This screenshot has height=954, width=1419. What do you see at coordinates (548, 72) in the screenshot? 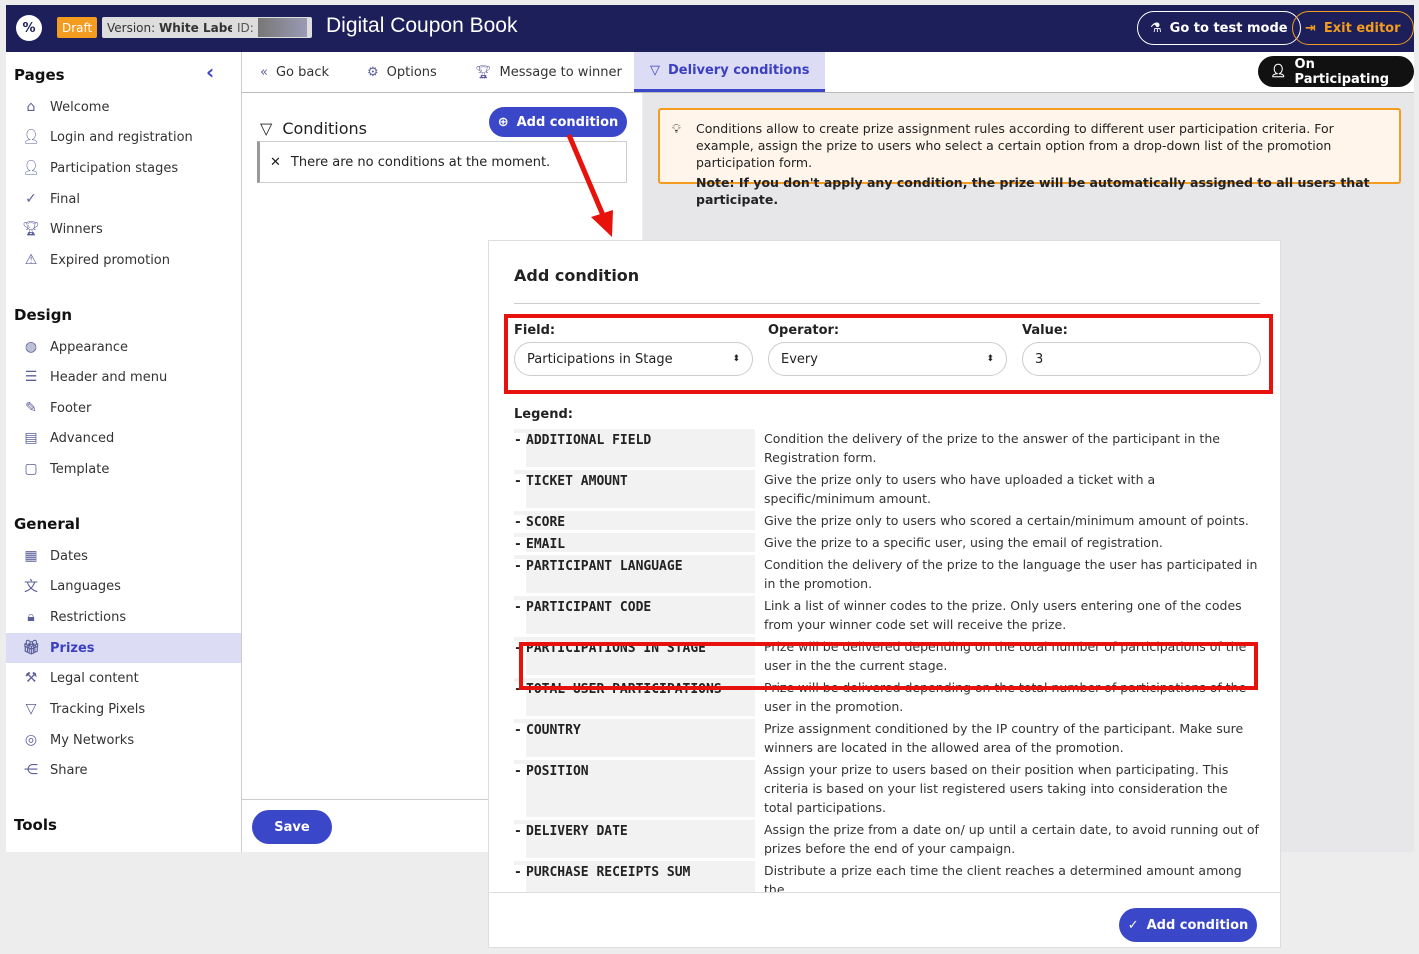
I see `message-tab: 🏆︎ Message to winner` at bounding box center [548, 72].